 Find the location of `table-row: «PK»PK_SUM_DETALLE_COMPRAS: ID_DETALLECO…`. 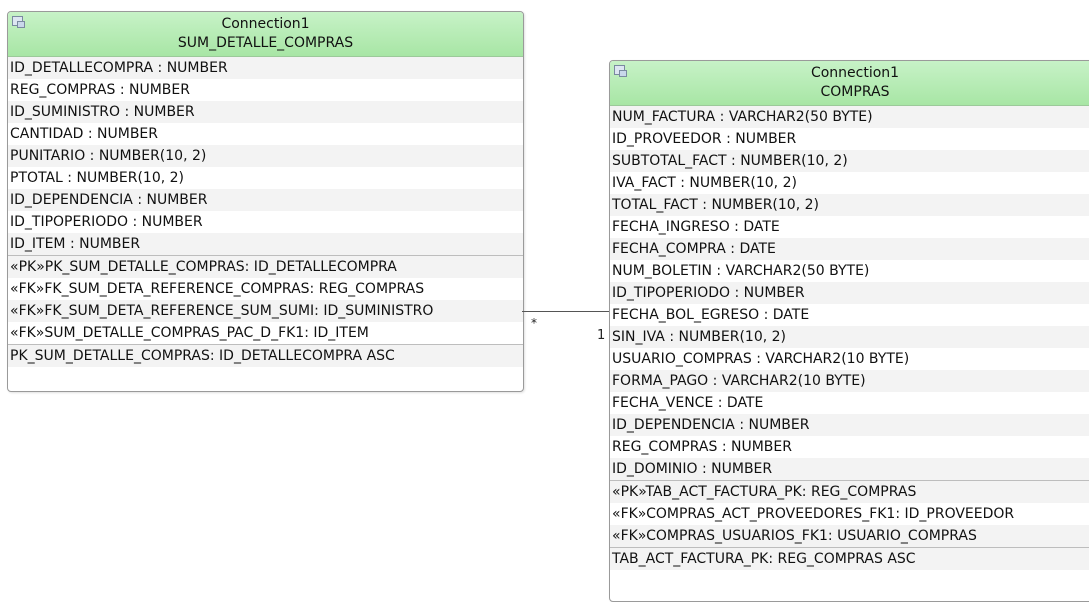

table-row: «PK»PK_SUM_DETALLE_COMPRAS: ID_DETALLECO… is located at coordinates (265, 267).